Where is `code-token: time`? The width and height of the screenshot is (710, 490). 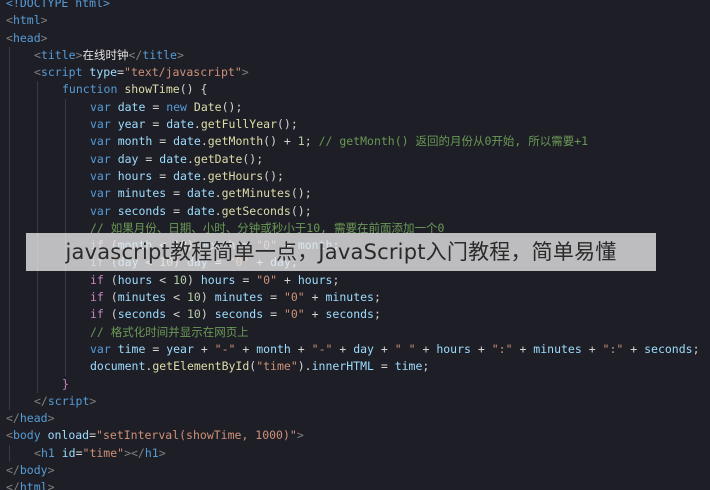 code-token: time is located at coordinates (131, 348).